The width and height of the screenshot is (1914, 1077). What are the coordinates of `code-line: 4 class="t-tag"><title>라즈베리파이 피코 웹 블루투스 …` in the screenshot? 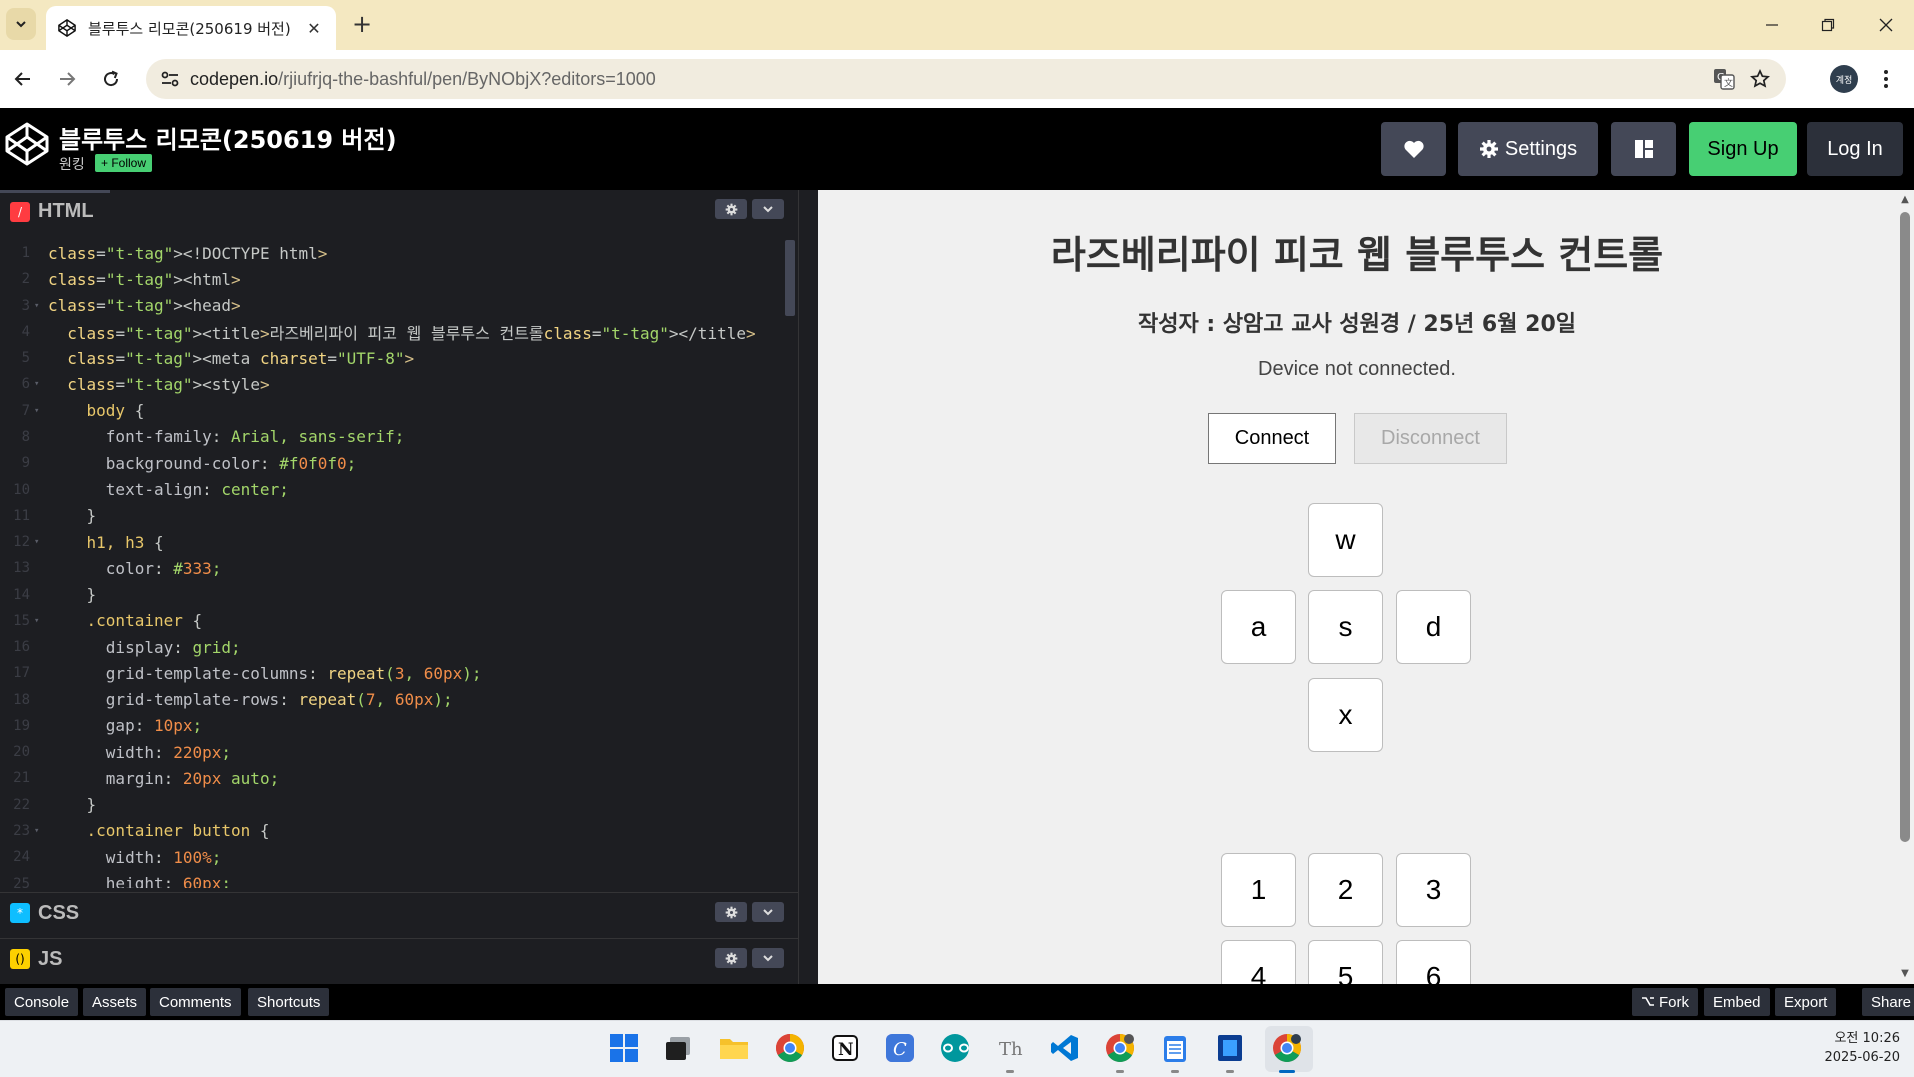 It's located at (392, 332).